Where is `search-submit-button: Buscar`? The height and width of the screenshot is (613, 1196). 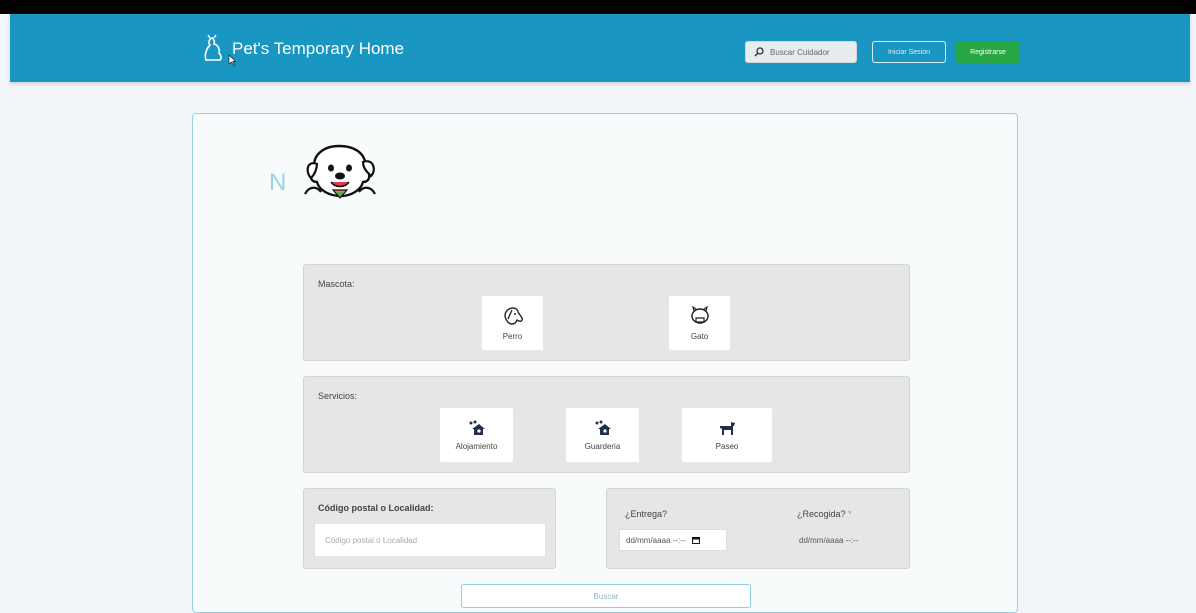 search-submit-button: Buscar is located at coordinates (606, 596).